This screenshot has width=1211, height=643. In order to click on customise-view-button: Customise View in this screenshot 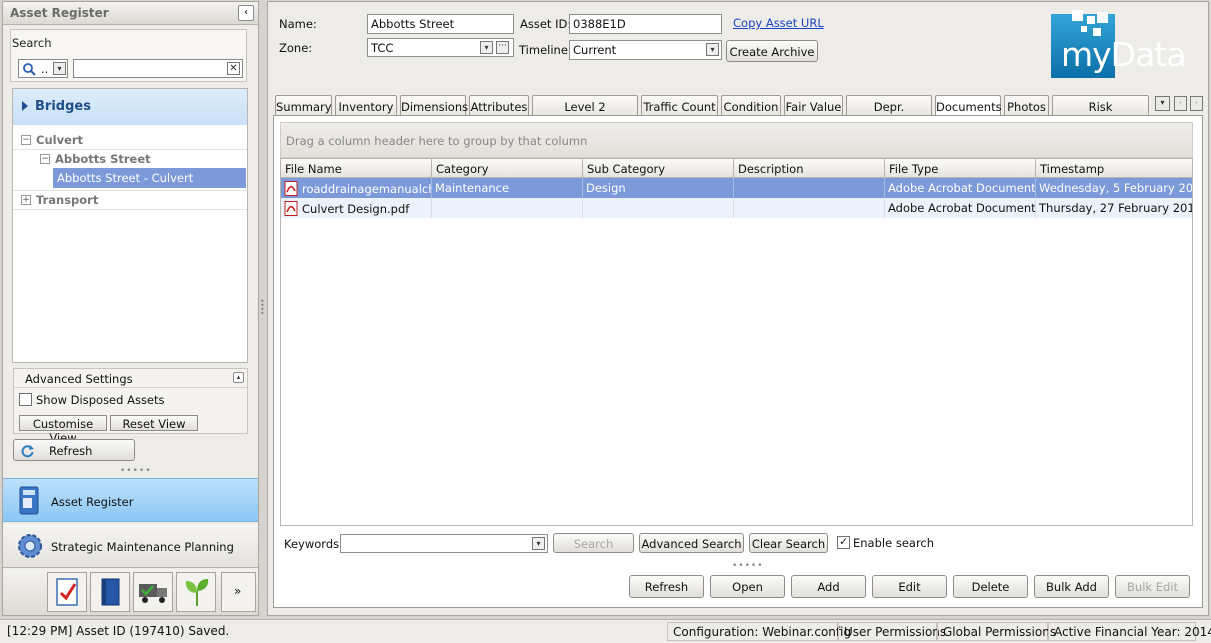, I will do `click(63, 430)`.